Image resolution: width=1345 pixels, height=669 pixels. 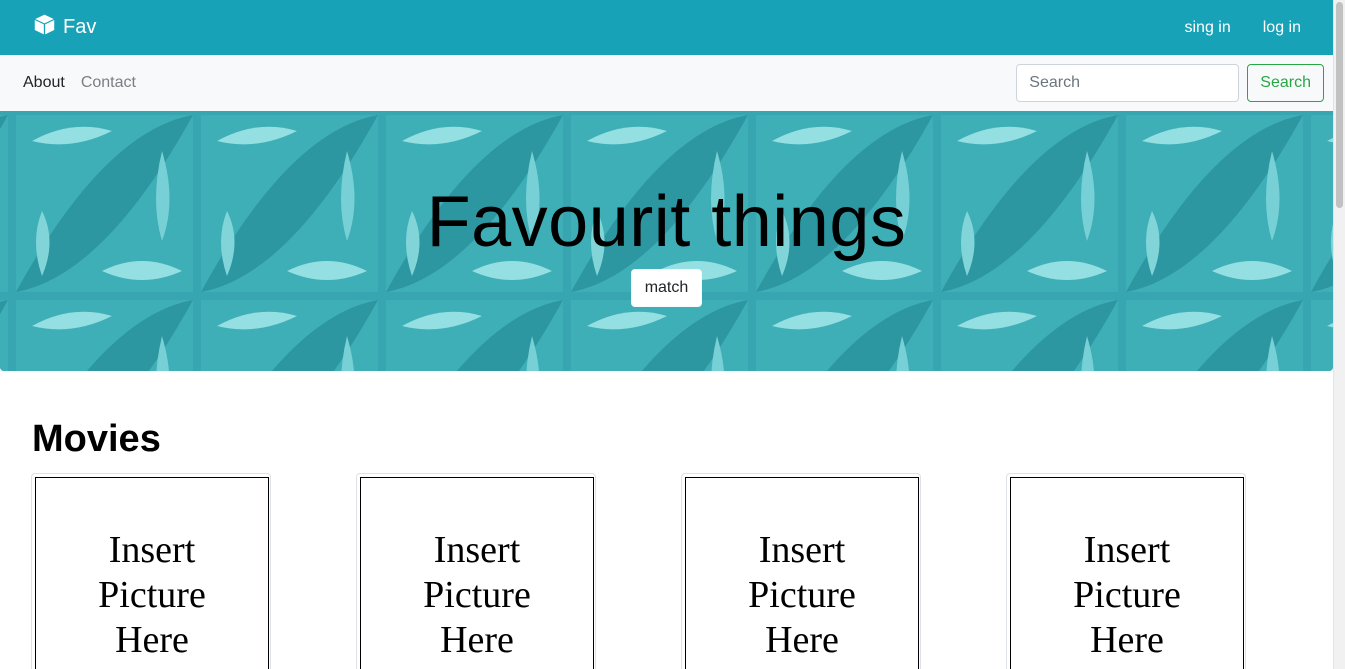 What do you see at coordinates (666, 288) in the screenshot?
I see `match-button: match` at bounding box center [666, 288].